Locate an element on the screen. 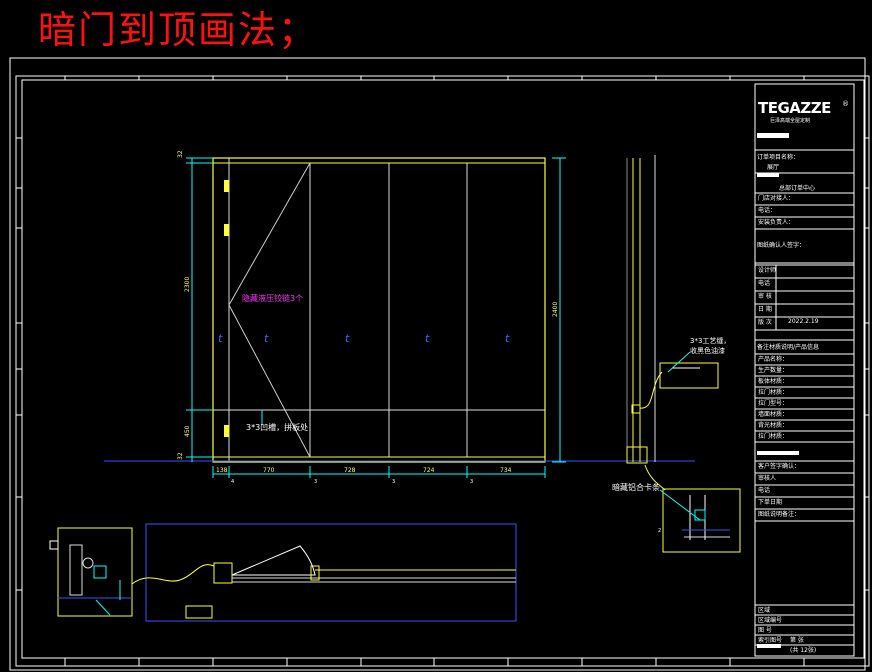 The width and height of the screenshot is (872, 672). title-block-row: 下单日期 is located at coordinates (770, 502).